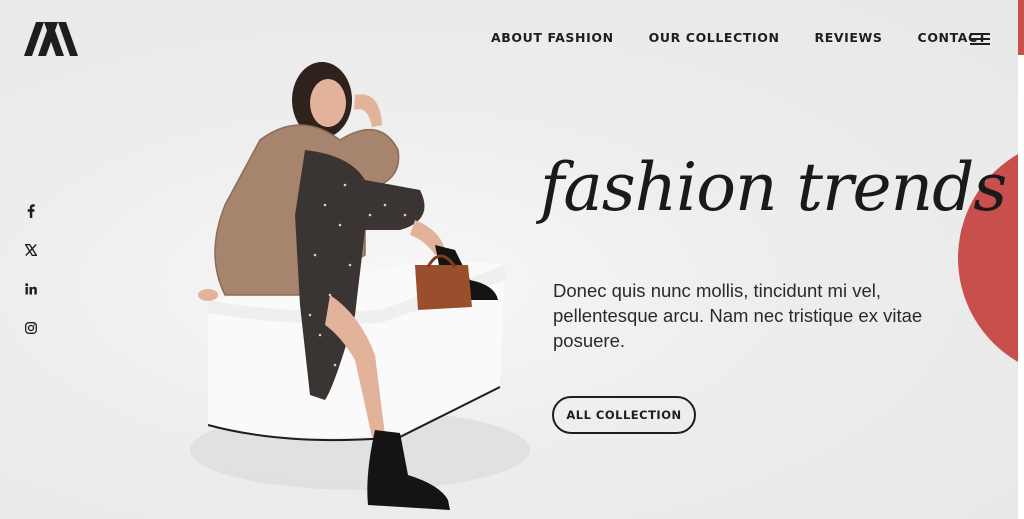 This screenshot has height=519, width=1024. What do you see at coordinates (624, 415) in the screenshot?
I see `all-collection-button: ALL COLLECTION` at bounding box center [624, 415].